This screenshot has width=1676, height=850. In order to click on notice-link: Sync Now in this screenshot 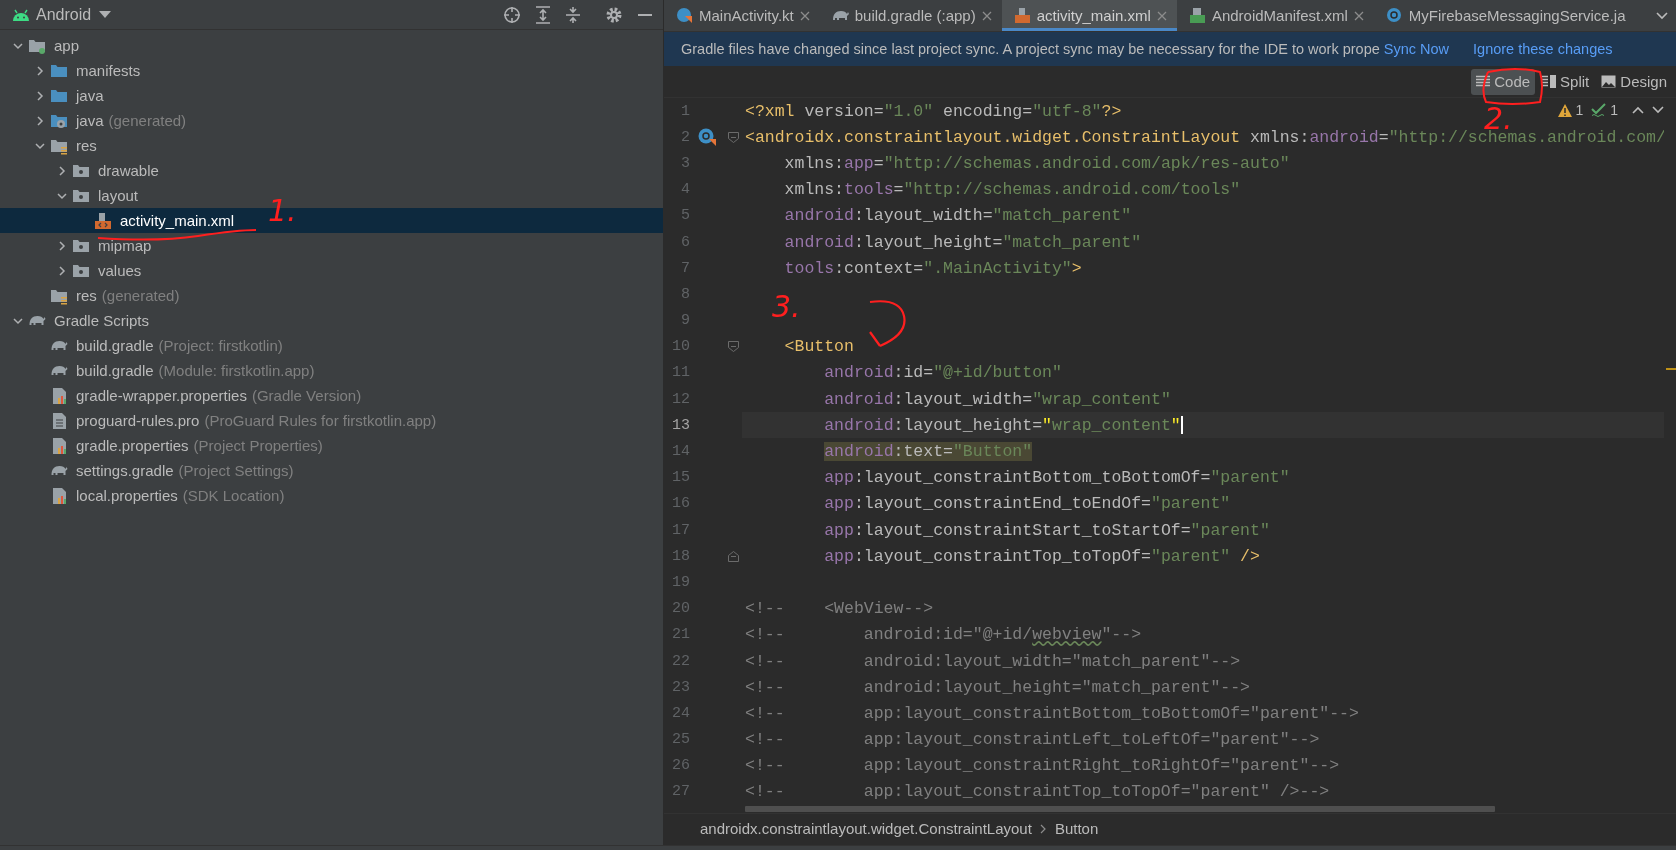, I will do `click(1416, 49)`.